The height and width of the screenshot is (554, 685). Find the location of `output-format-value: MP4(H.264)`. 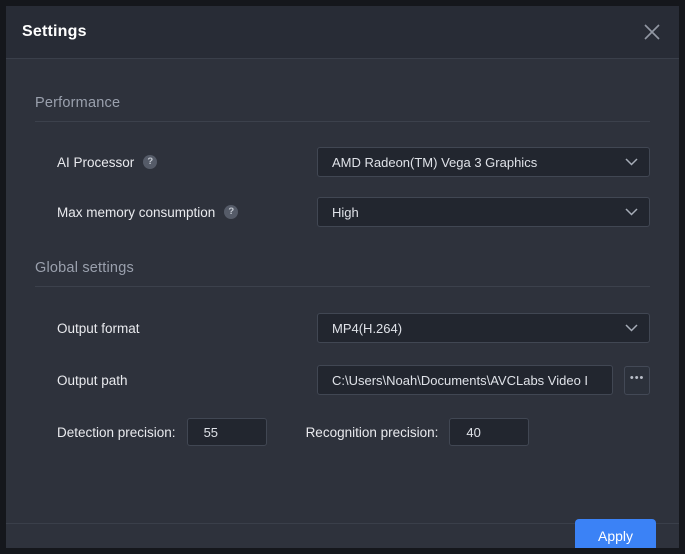

output-format-value: MP4(H.264) is located at coordinates (367, 328).